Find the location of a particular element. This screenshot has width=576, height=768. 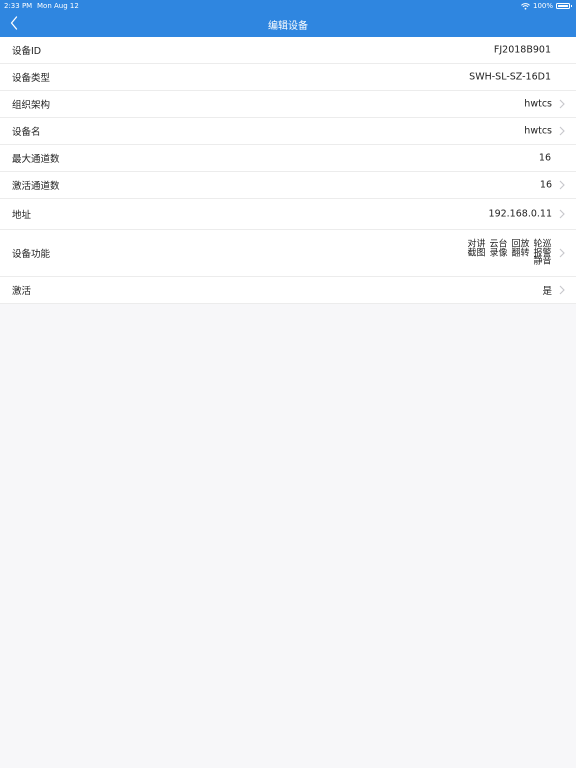

organization-value: hwtcs is located at coordinates (538, 104).